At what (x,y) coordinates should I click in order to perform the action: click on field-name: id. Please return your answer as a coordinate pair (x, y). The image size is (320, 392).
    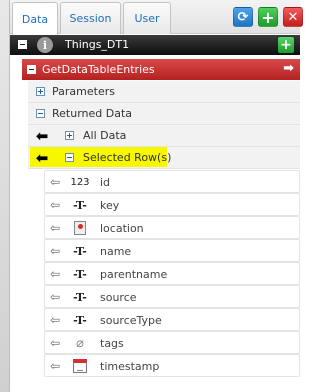
    Looking at the image, I should click on (105, 182).